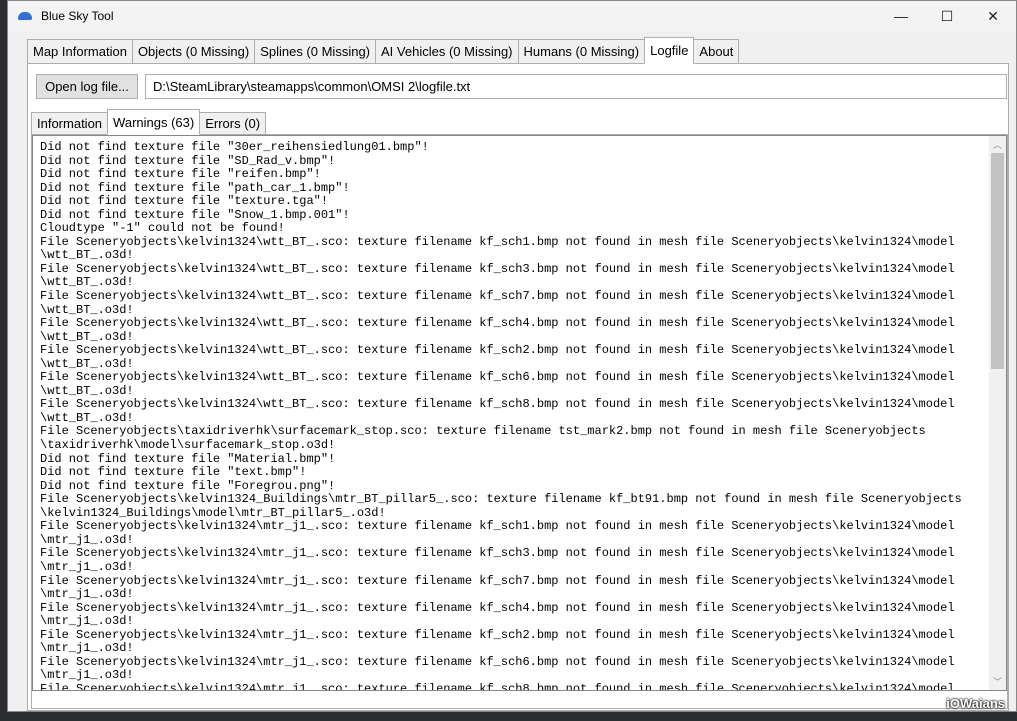 The height and width of the screenshot is (721, 1017). Describe the element at coordinates (25, 16) in the screenshot. I see `cloud-icon` at that location.